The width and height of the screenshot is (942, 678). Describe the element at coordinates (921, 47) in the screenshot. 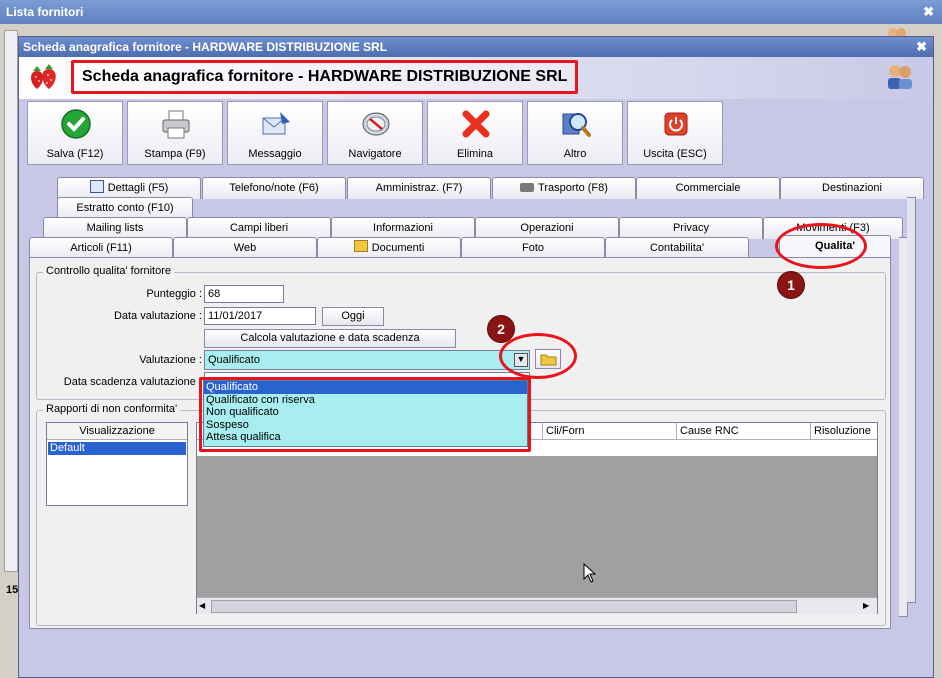

I see `dialog-close-icon: ✖` at that location.